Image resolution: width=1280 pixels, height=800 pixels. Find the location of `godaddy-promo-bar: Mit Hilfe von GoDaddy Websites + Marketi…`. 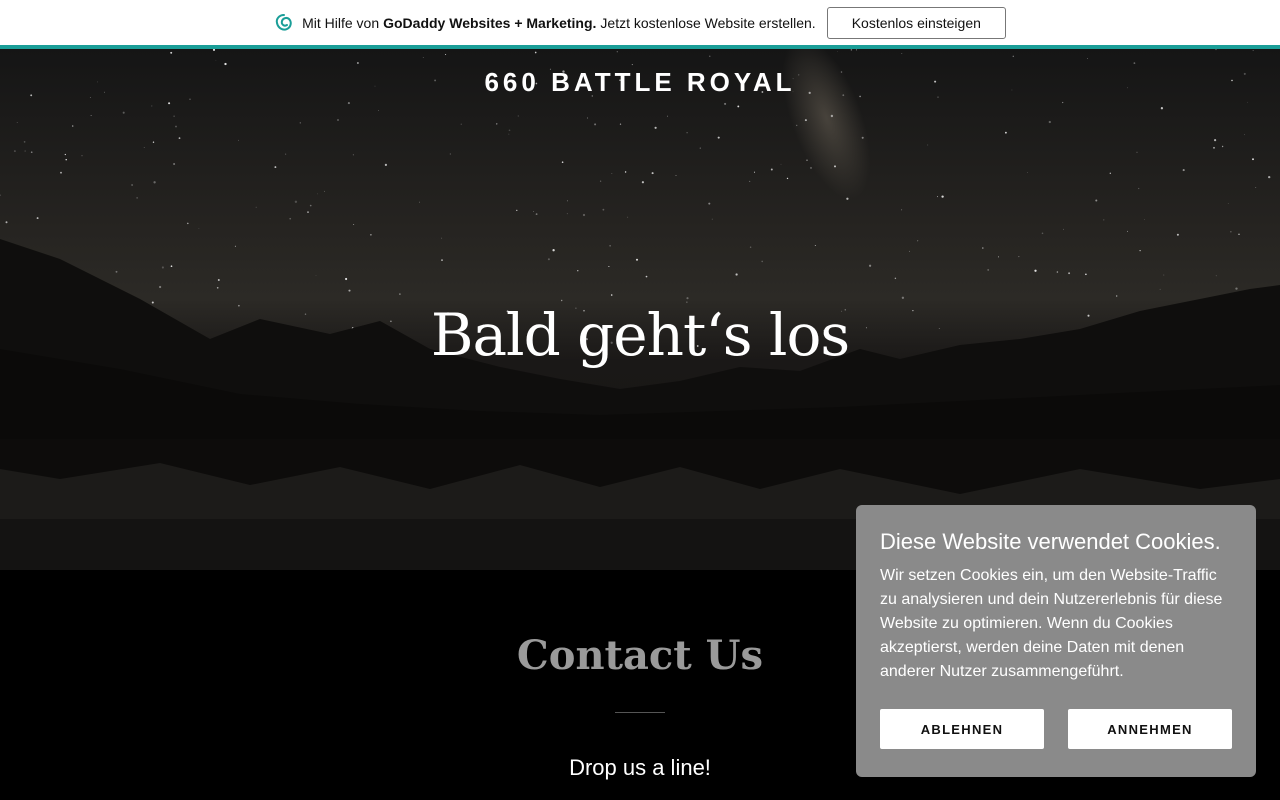

godaddy-promo-bar: Mit Hilfe von GoDaddy Websites + Marketi… is located at coordinates (640, 22).